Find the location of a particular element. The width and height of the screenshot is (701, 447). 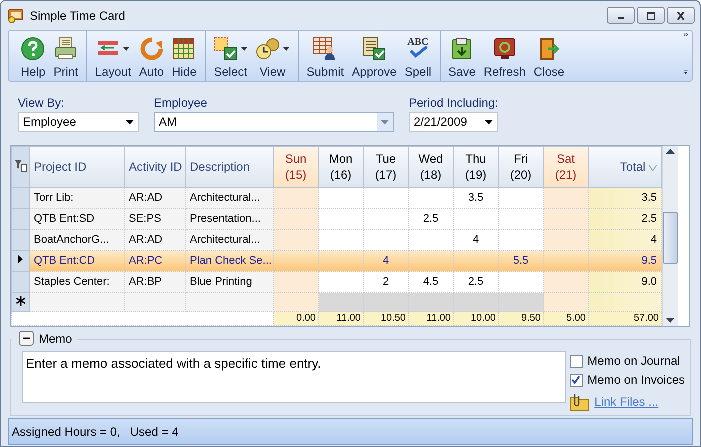

person-dropdown: AM is located at coordinates (274, 122).